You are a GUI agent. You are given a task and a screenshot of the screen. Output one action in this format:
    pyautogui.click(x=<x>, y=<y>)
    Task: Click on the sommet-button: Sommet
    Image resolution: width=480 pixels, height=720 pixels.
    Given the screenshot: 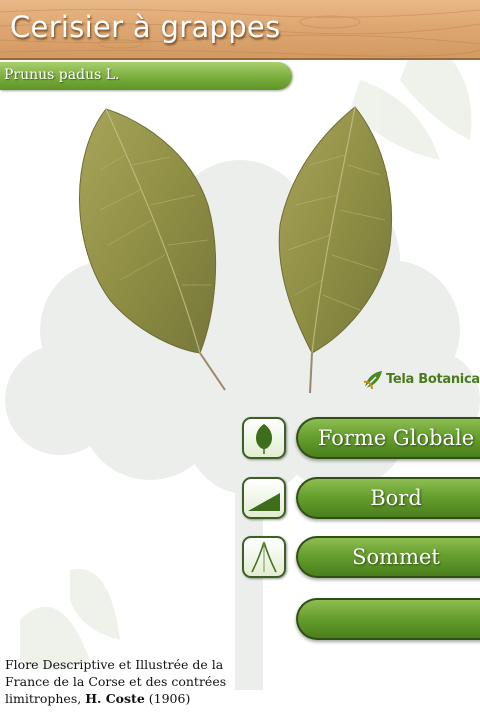 What is the action you would take?
    pyautogui.click(x=388, y=557)
    